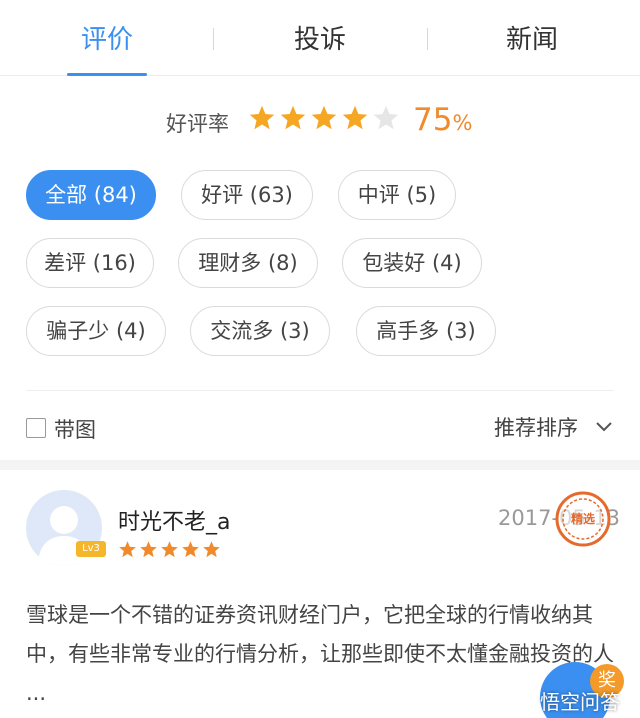 This screenshot has height=718, width=640. What do you see at coordinates (580, 702) in the screenshot?
I see `watermark-text: 悟空问答` at bounding box center [580, 702].